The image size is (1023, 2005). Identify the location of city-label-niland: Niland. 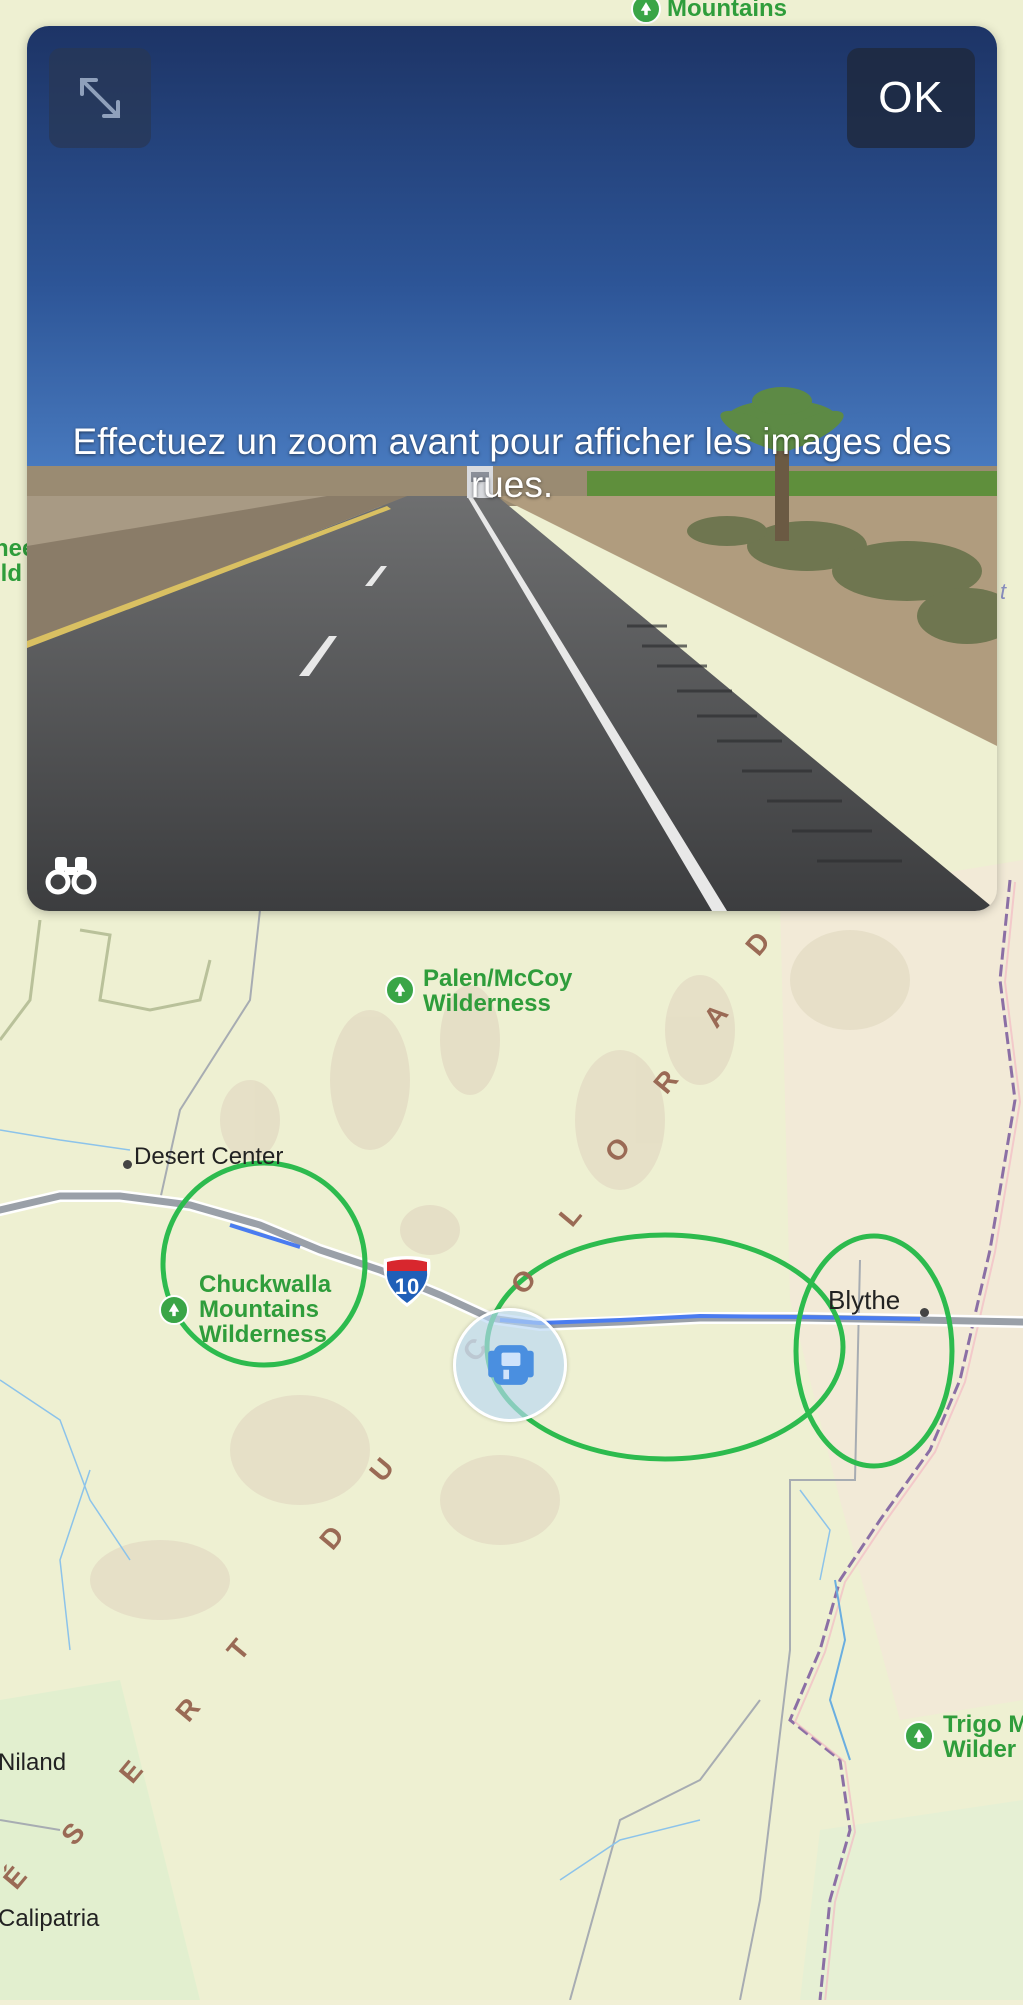
(33, 1762).